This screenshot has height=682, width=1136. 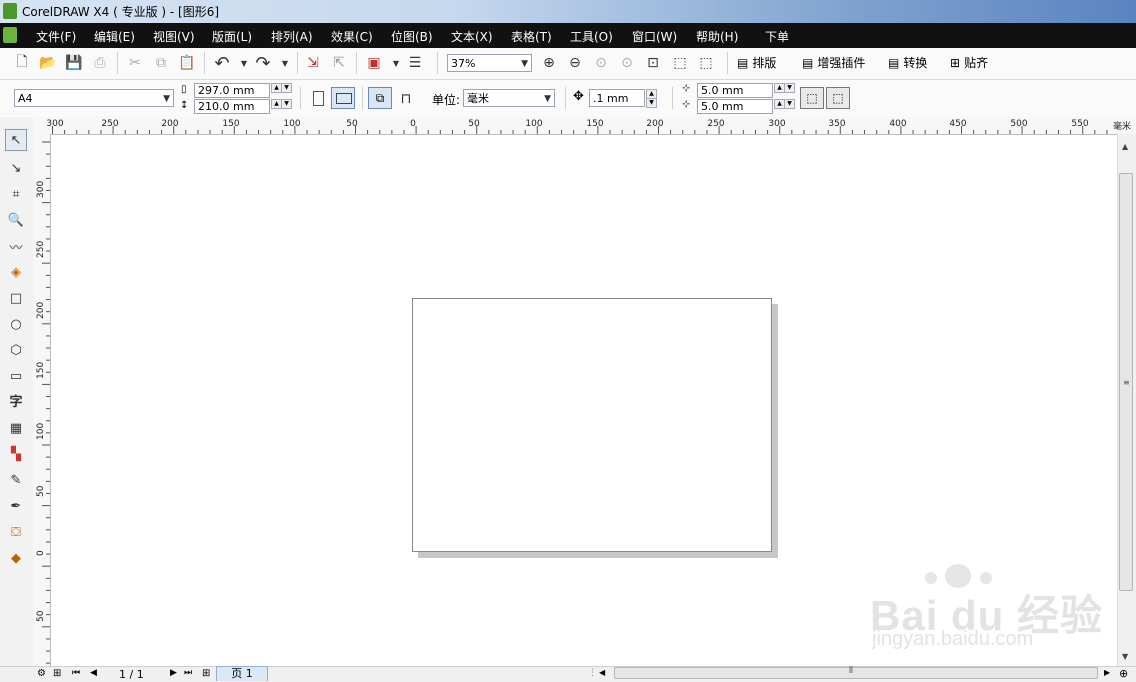 What do you see at coordinates (16, 480) in the screenshot?
I see `eyedropper-tool-icon: ✎` at bounding box center [16, 480].